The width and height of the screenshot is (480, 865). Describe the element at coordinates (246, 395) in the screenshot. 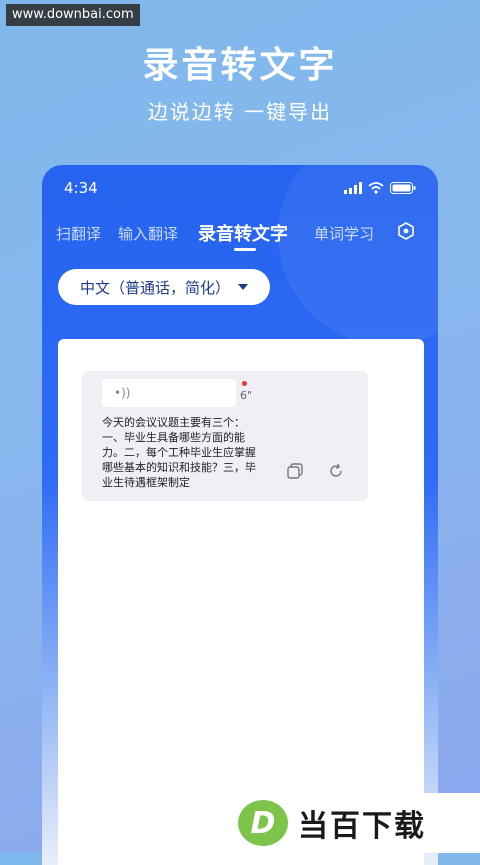

I see `audio-duration: 6"` at that location.